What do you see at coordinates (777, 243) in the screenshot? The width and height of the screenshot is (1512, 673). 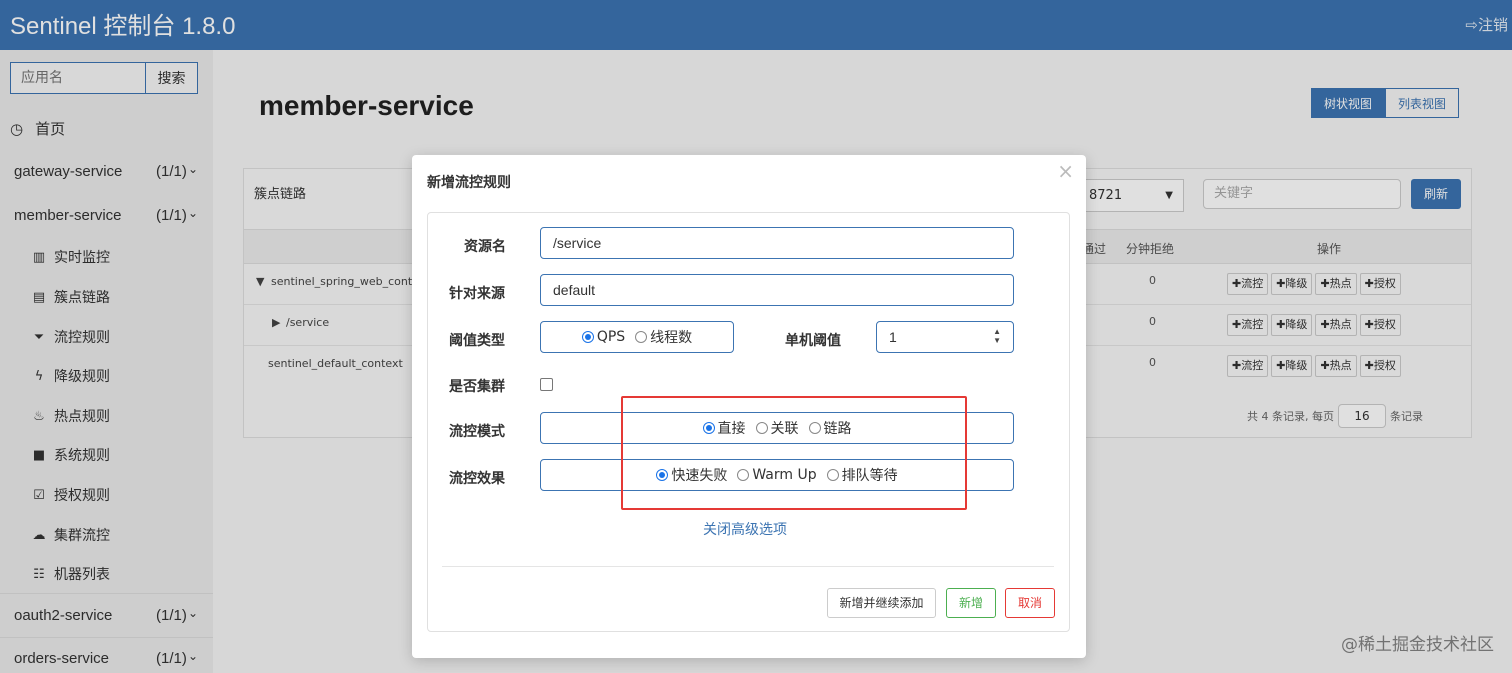 I see `resource-input: /service` at bounding box center [777, 243].